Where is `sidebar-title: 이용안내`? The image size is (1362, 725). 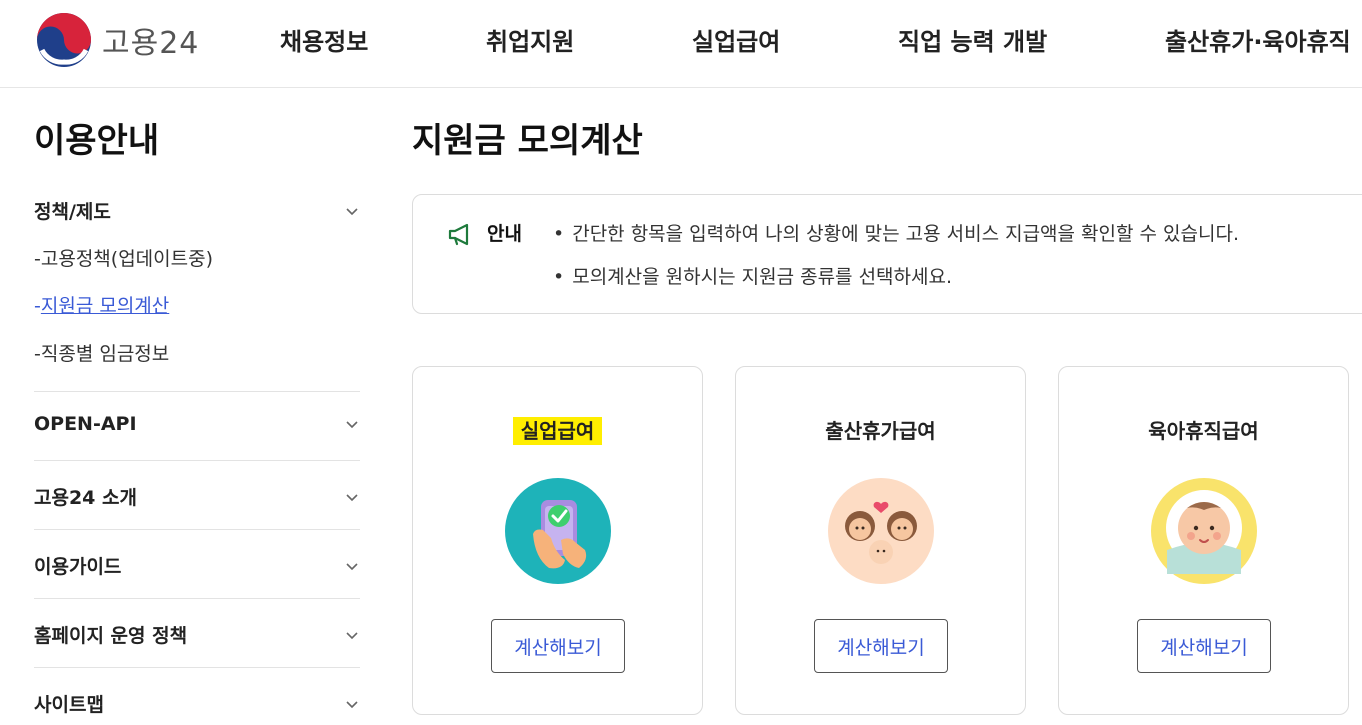
sidebar-title: 이용안내 is located at coordinates (97, 141).